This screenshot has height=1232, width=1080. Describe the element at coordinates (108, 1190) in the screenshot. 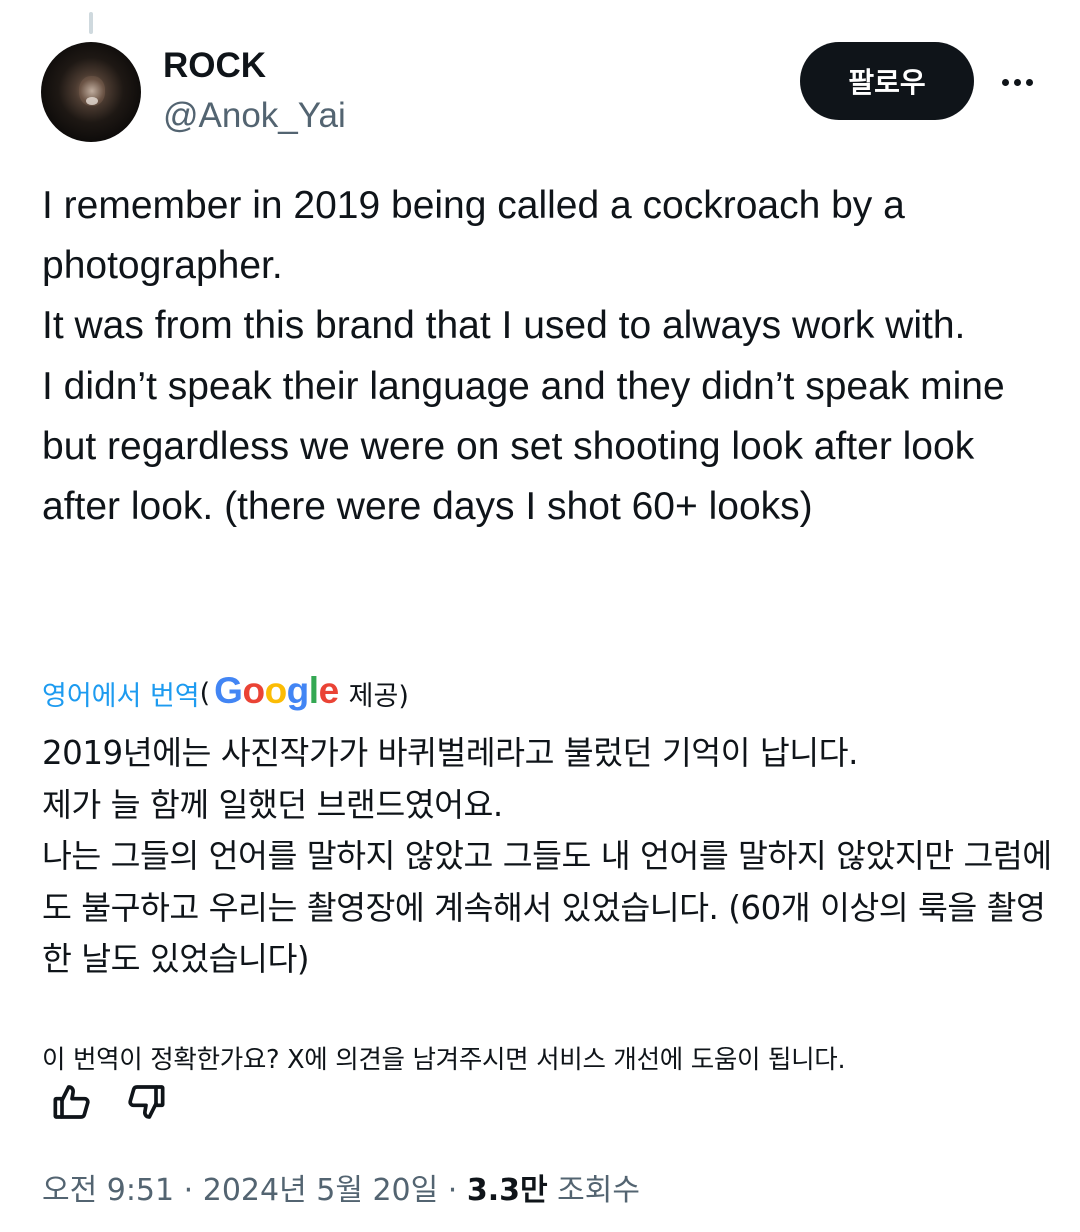

I see `tweet-time: 오전 9:51` at that location.